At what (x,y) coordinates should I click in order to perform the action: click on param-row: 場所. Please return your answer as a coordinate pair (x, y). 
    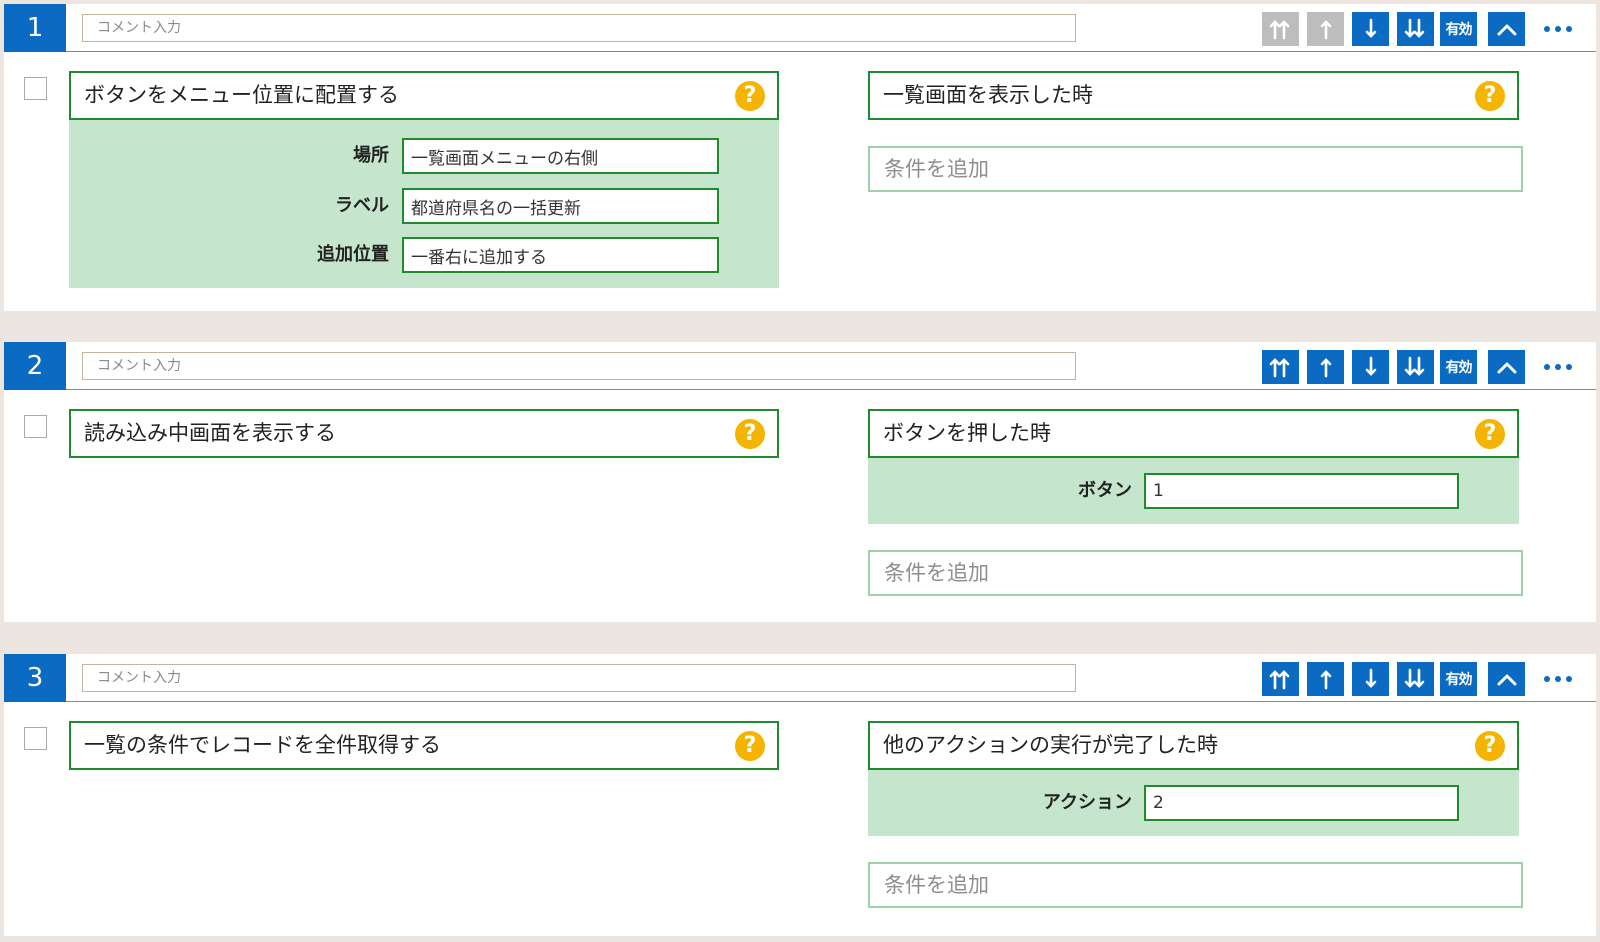
    Looking at the image, I should click on (424, 156).